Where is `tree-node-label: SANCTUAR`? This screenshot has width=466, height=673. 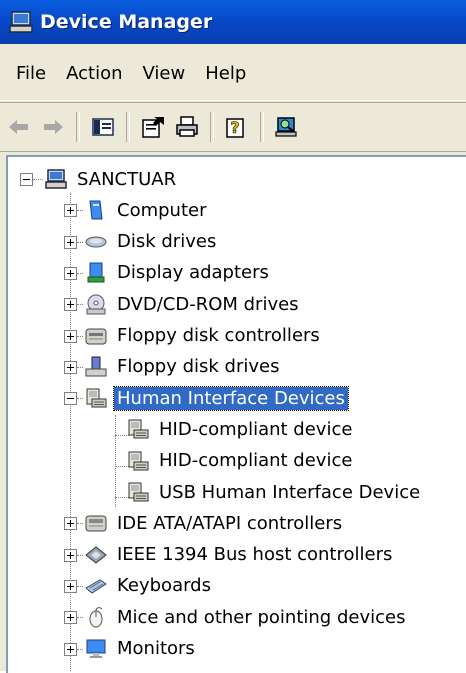 tree-node-label: SANCTUAR is located at coordinates (126, 179).